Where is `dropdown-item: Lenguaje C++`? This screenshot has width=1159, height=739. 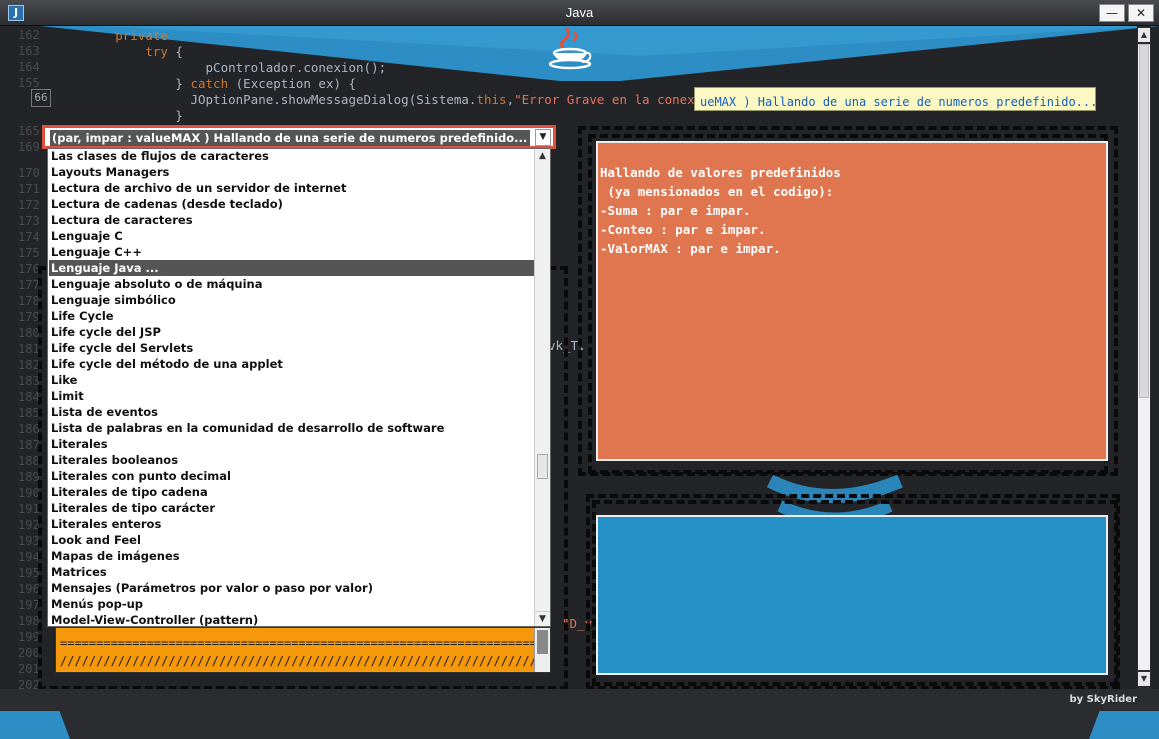 dropdown-item: Lenguaje C++ is located at coordinates (292, 252).